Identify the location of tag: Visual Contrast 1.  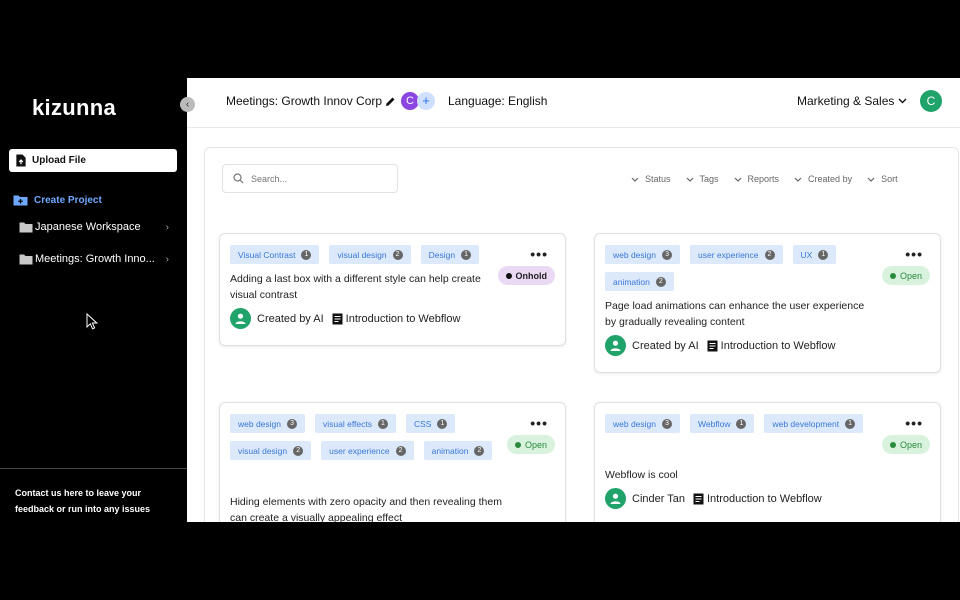
(275, 254).